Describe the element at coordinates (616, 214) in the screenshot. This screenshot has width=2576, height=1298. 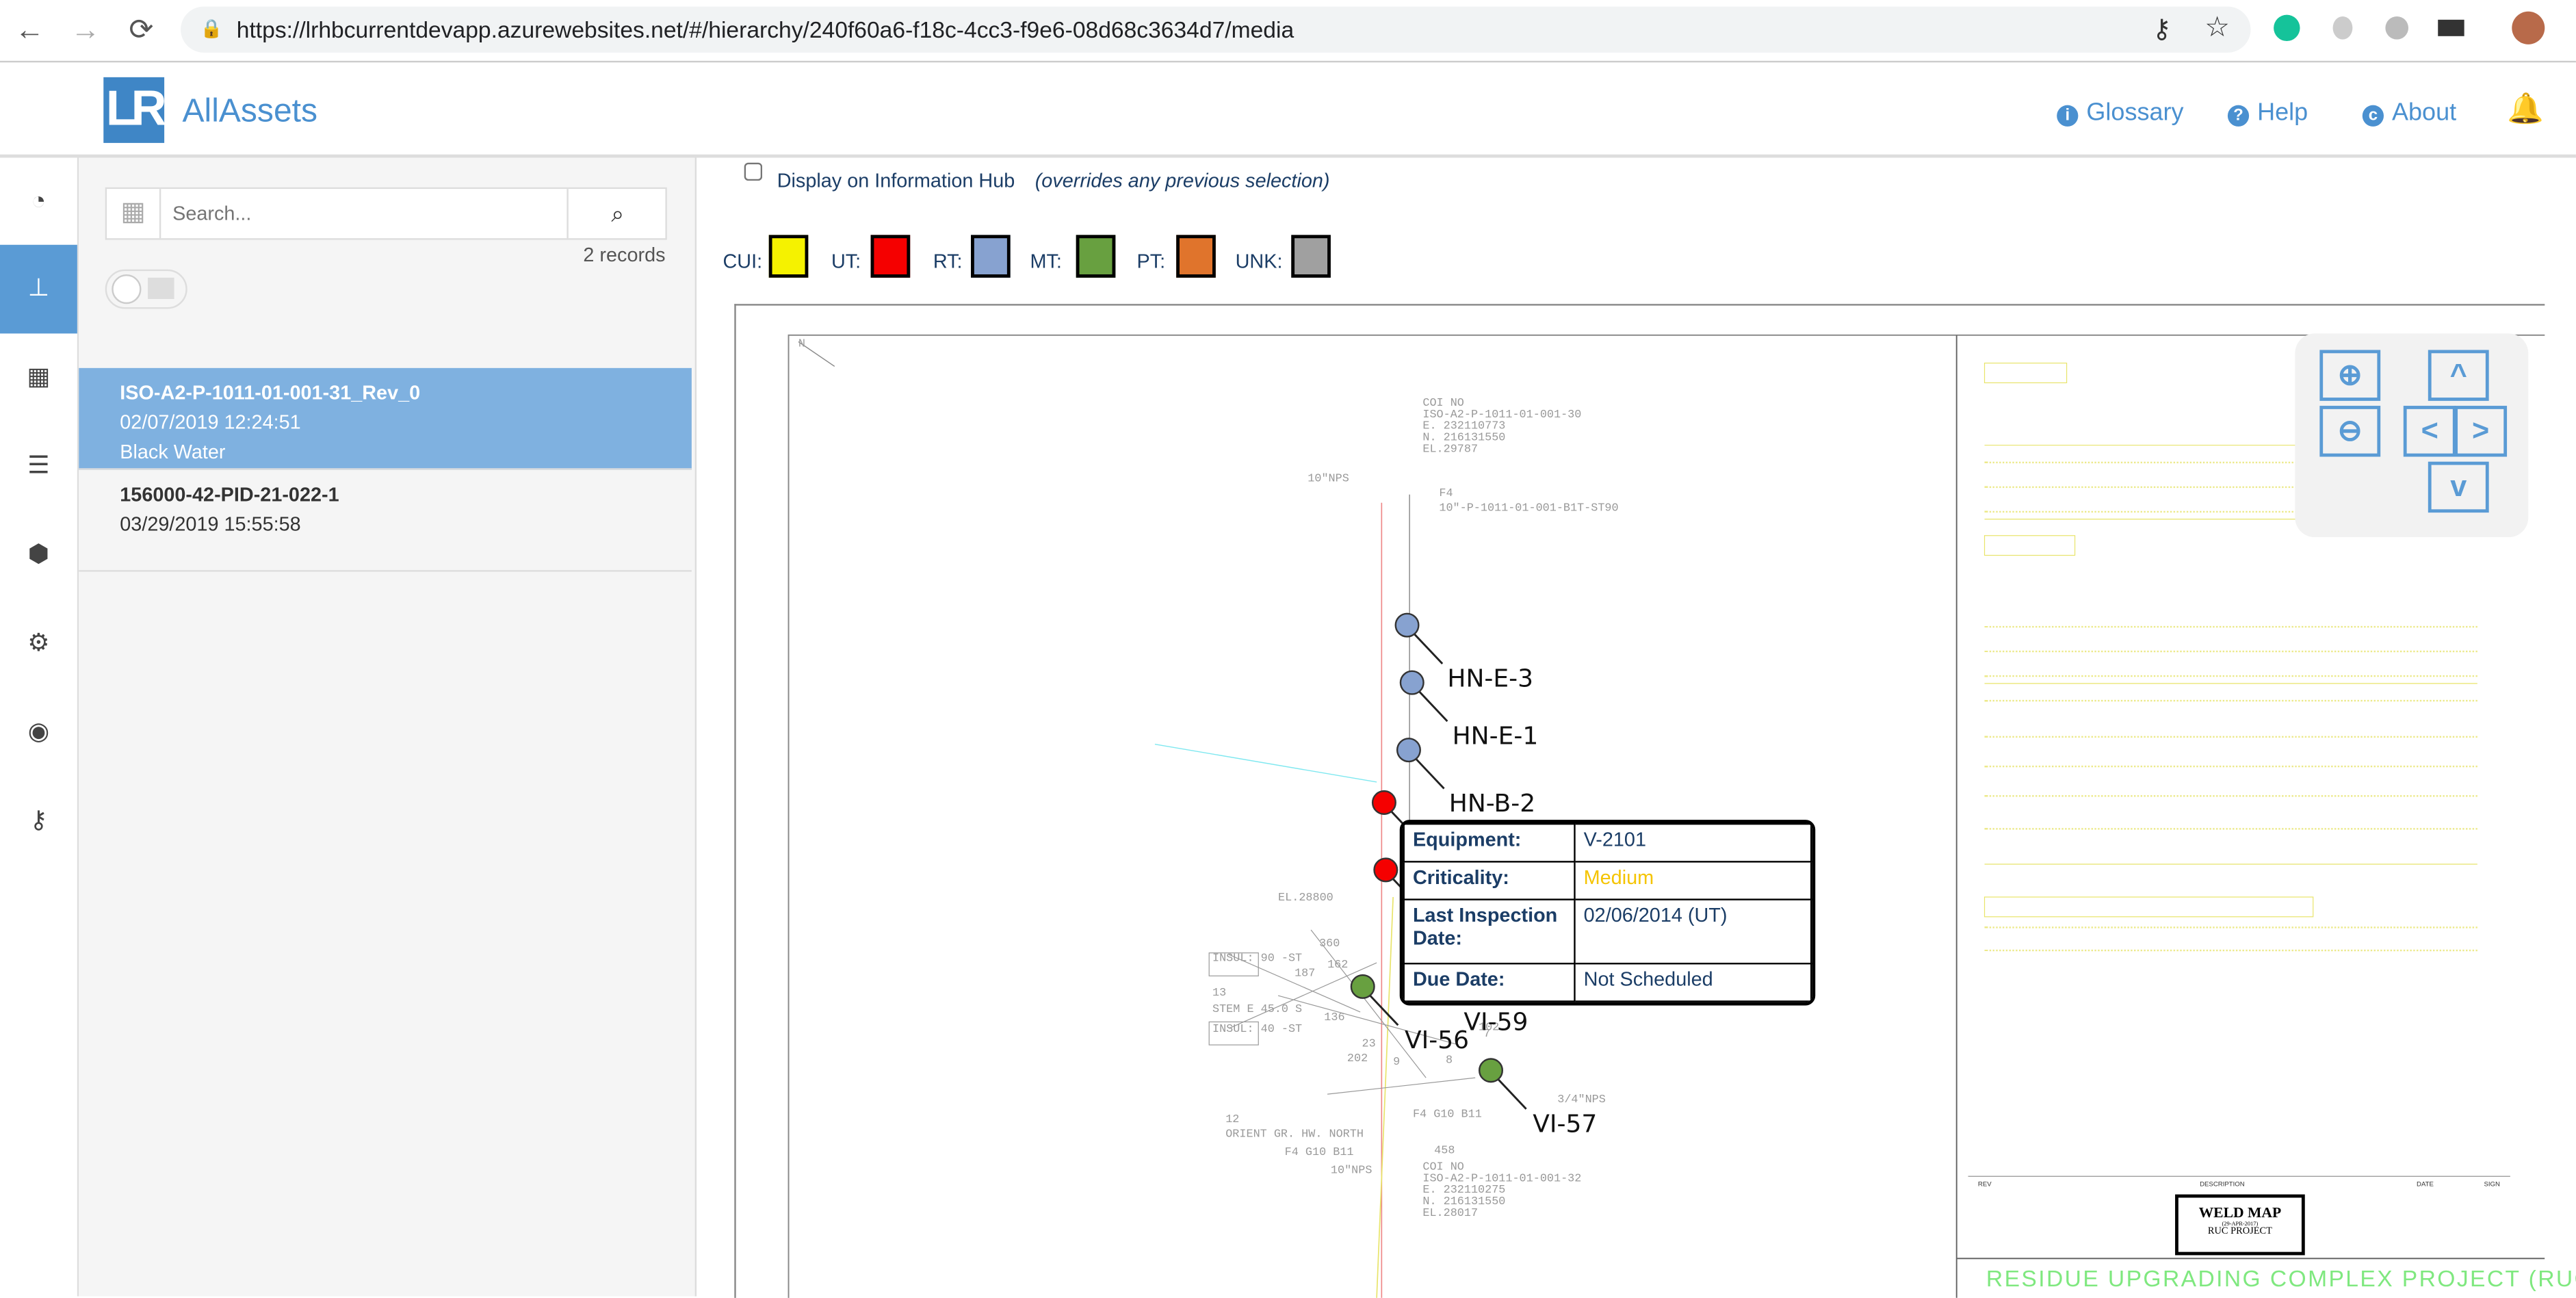
I see `search-icon: ⌕` at that location.